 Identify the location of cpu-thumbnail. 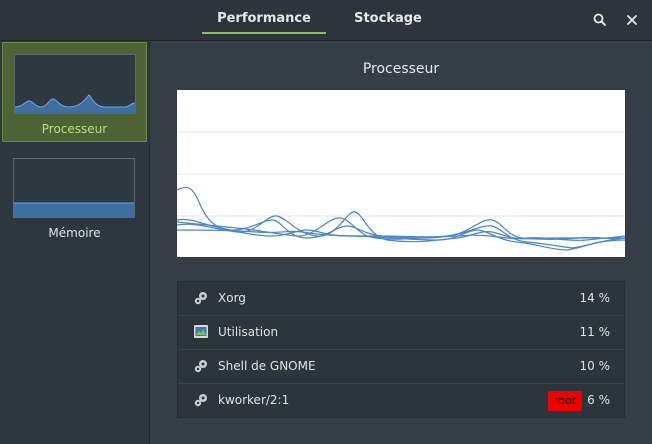
(75, 84).